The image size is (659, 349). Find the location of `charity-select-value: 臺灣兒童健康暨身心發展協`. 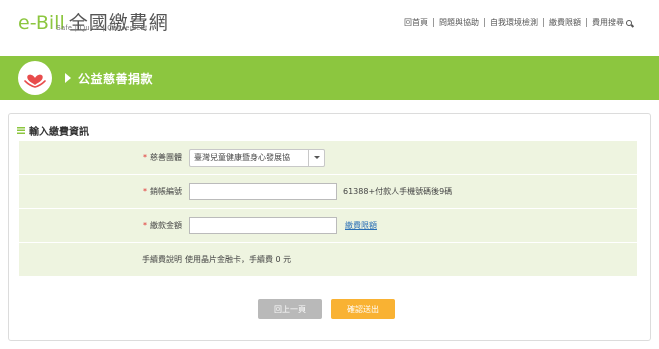

charity-select-value: 臺灣兒童健康暨身心發展協 is located at coordinates (242, 157).